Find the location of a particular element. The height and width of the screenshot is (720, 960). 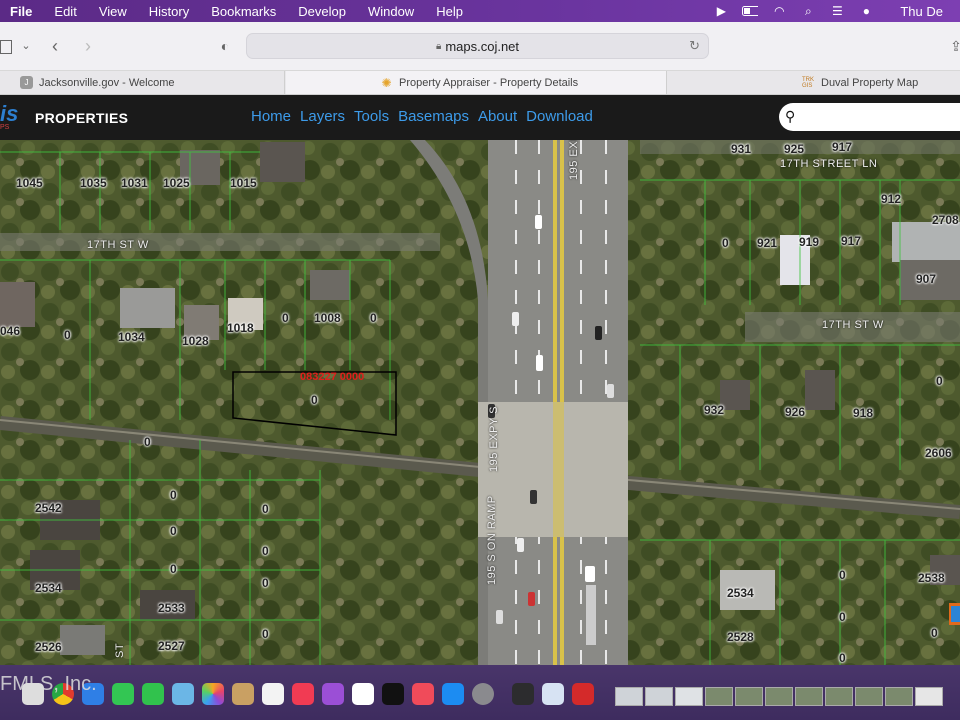

screenshot-icon is located at coordinates (553, 694).